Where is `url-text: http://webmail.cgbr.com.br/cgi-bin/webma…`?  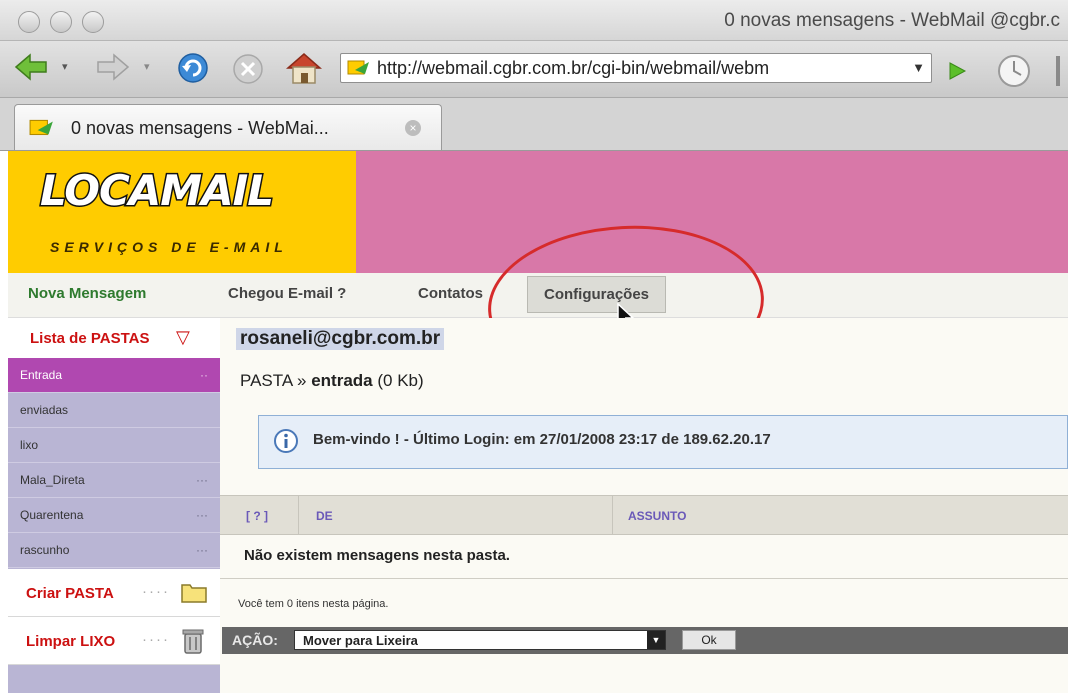
url-text: http://webmail.cgbr.com.br/cgi-bin/webma… is located at coordinates (637, 68).